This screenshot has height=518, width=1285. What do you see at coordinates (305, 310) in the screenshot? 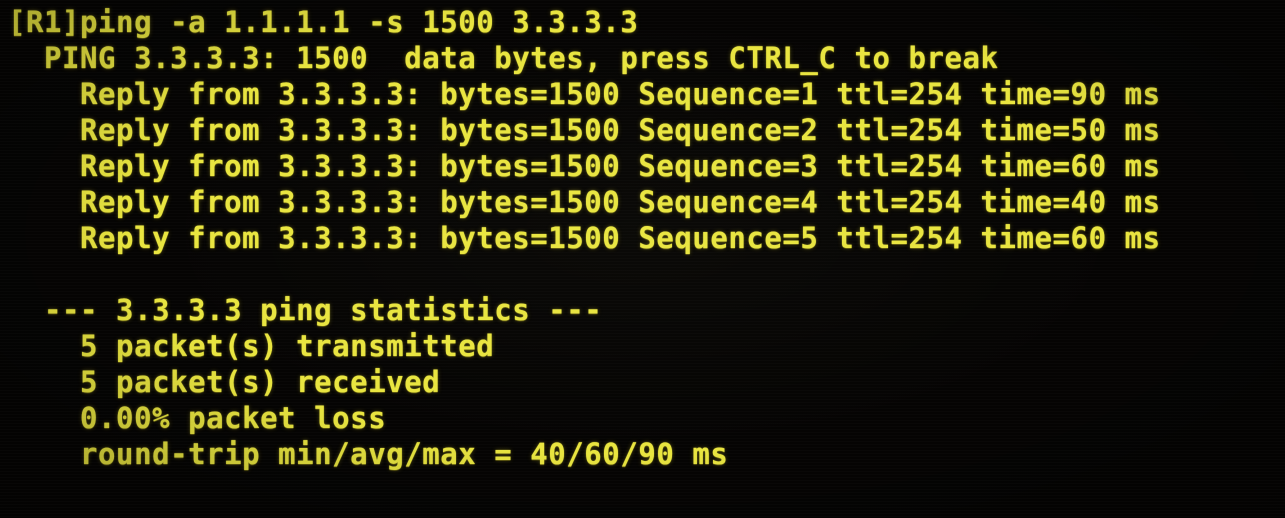
I see `statistics-header-line: --- 3.3.3.3 ping statistics ---` at bounding box center [305, 310].